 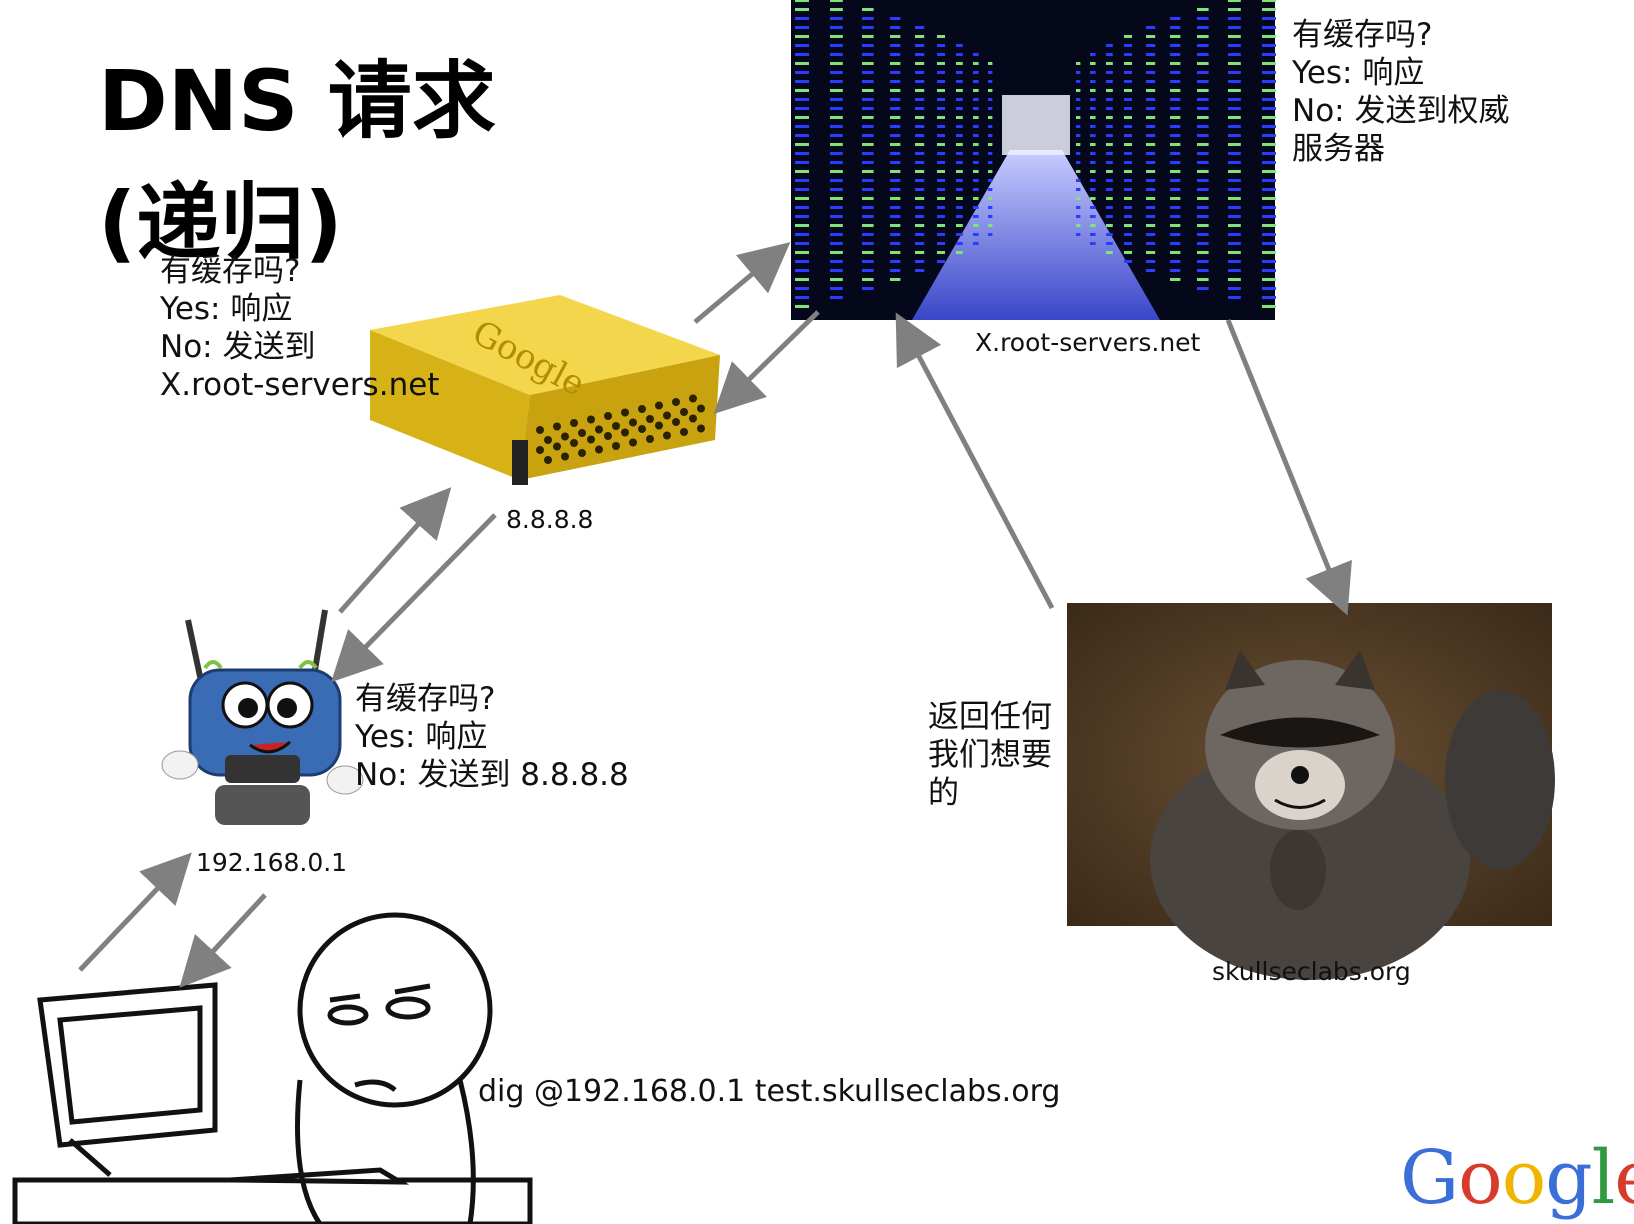 I want to click on arrow-root-to-resolver, so click(x=766, y=362).